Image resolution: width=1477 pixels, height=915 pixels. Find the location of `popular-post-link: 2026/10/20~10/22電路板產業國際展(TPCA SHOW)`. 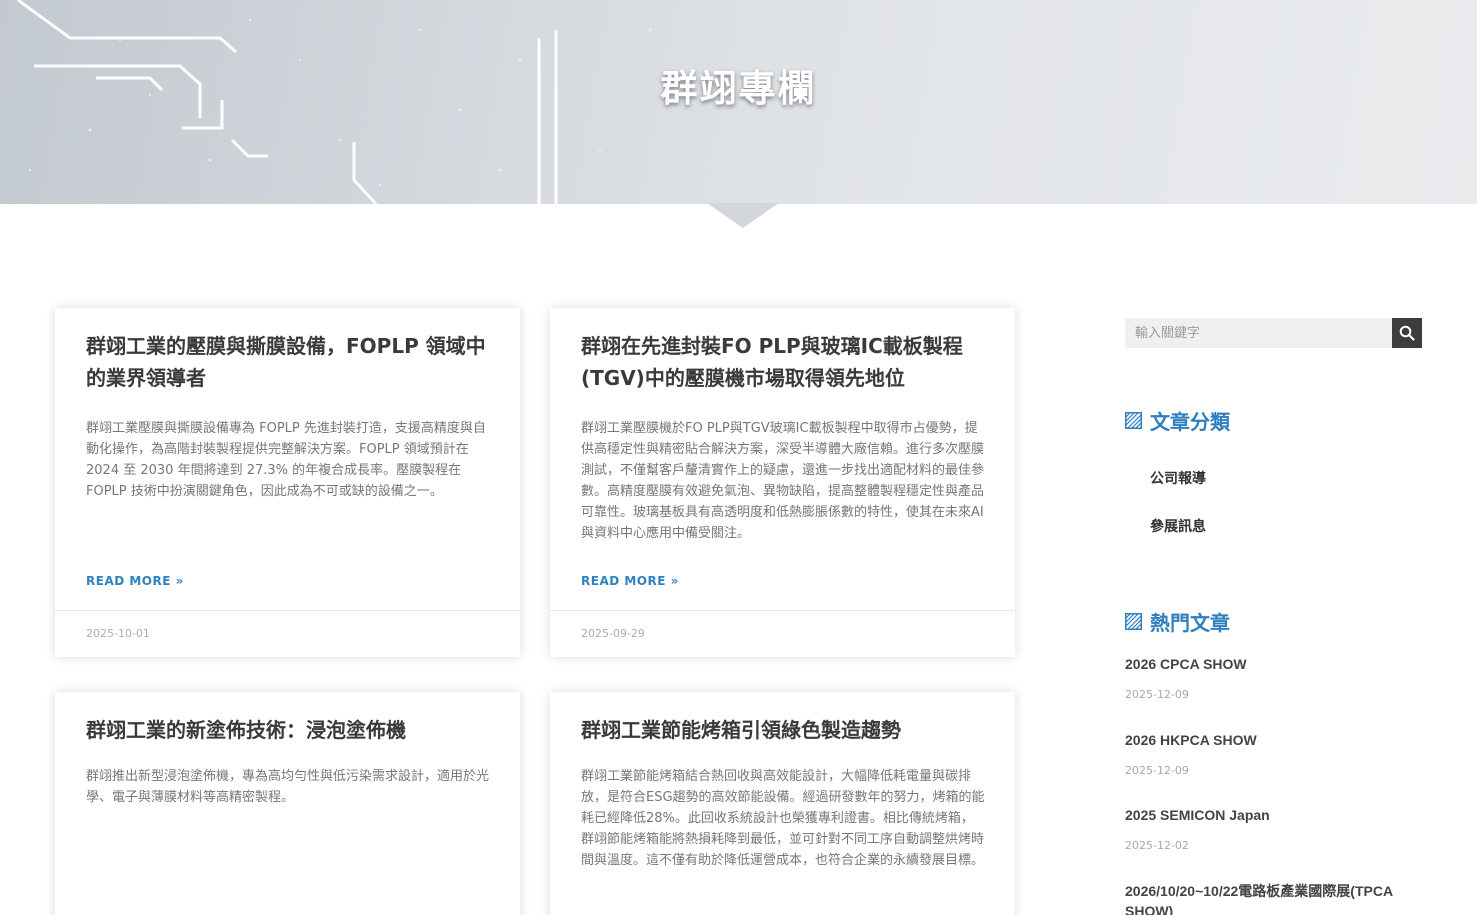

popular-post-link: 2026/10/20~10/22電路板產業國際展(TPCA SHOW) is located at coordinates (1275, 898).